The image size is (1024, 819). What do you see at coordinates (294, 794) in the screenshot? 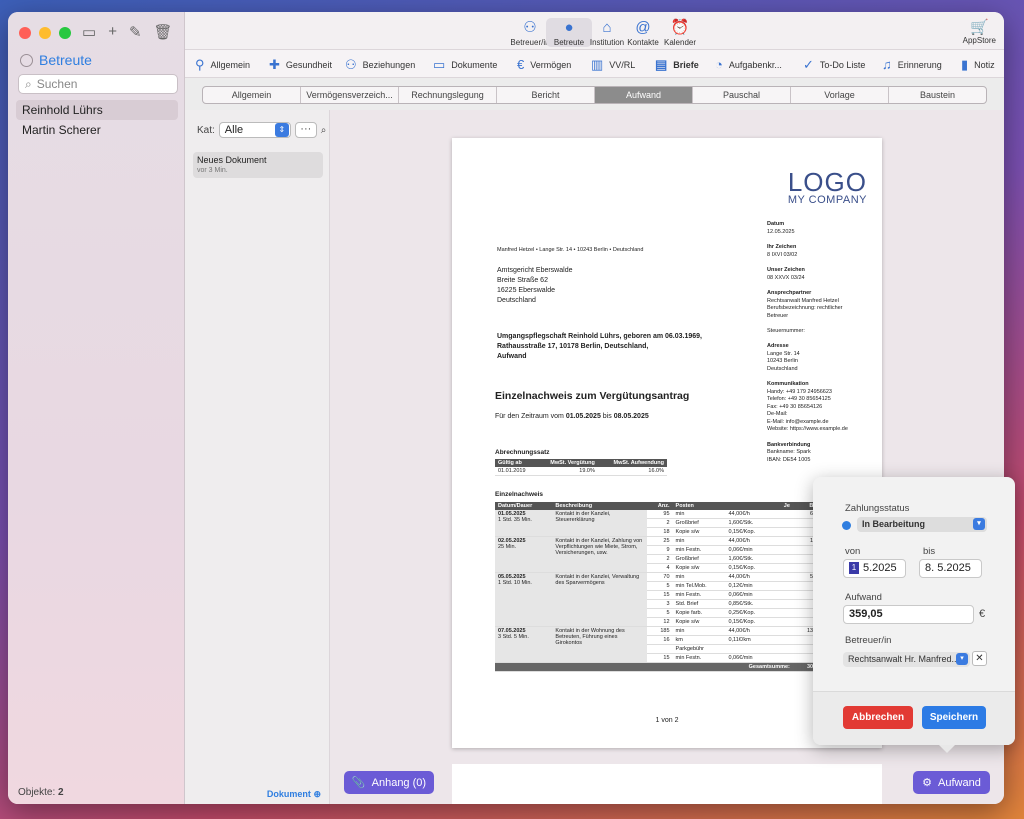
I see `add-document-button: Dokument ⊕` at bounding box center [294, 794].